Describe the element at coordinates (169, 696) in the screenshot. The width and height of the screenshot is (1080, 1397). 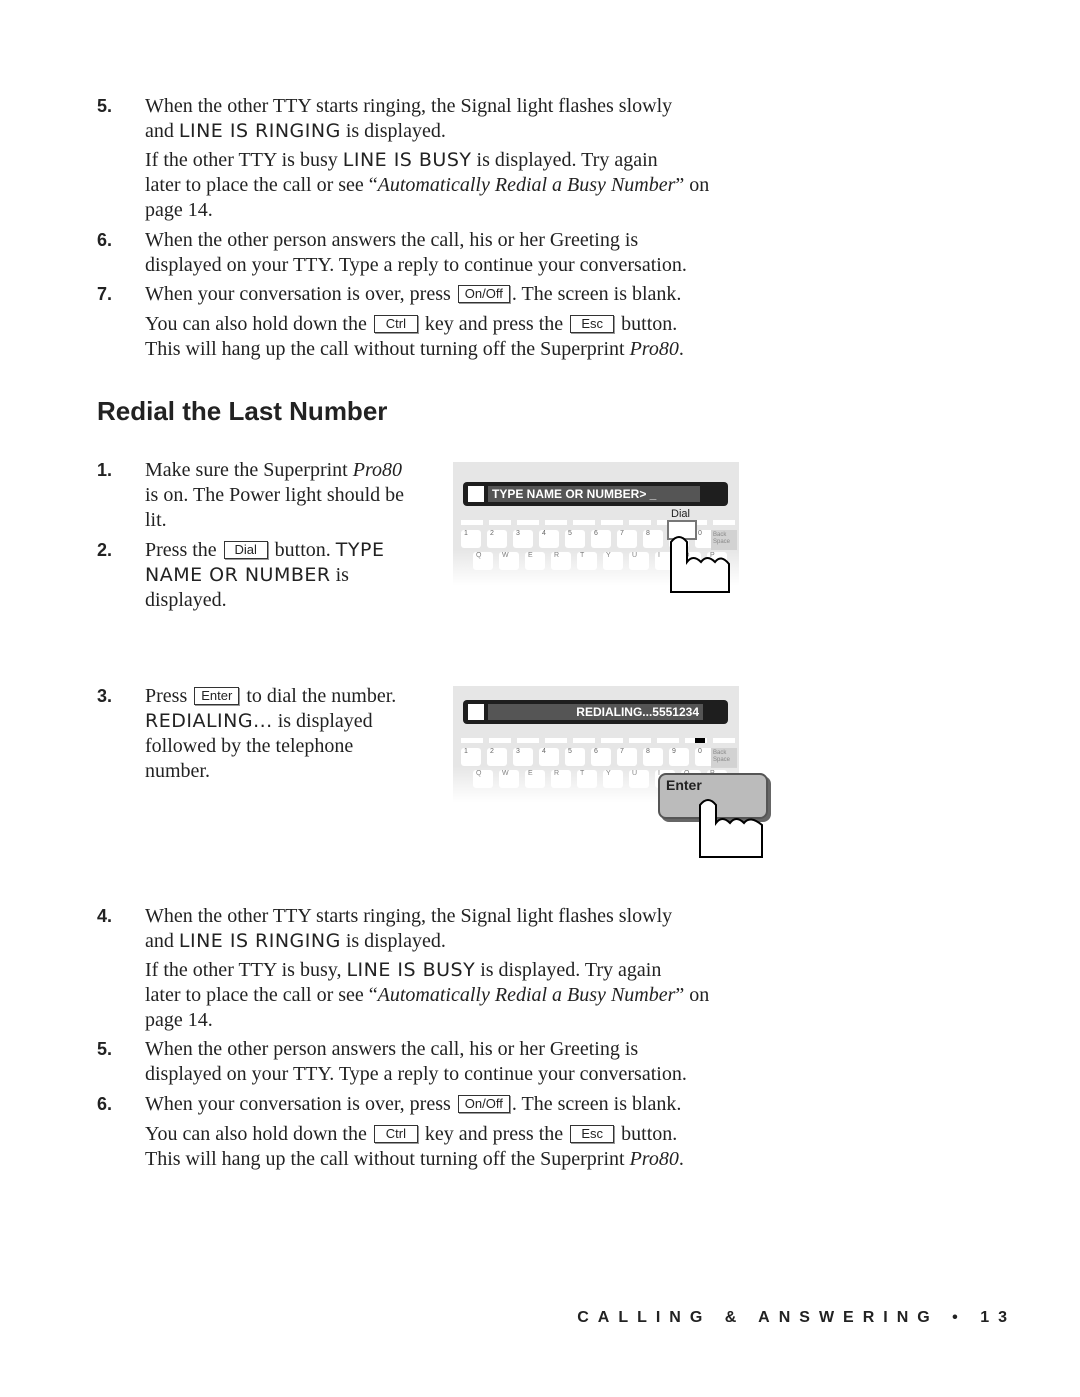
I see `text: Press` at that location.